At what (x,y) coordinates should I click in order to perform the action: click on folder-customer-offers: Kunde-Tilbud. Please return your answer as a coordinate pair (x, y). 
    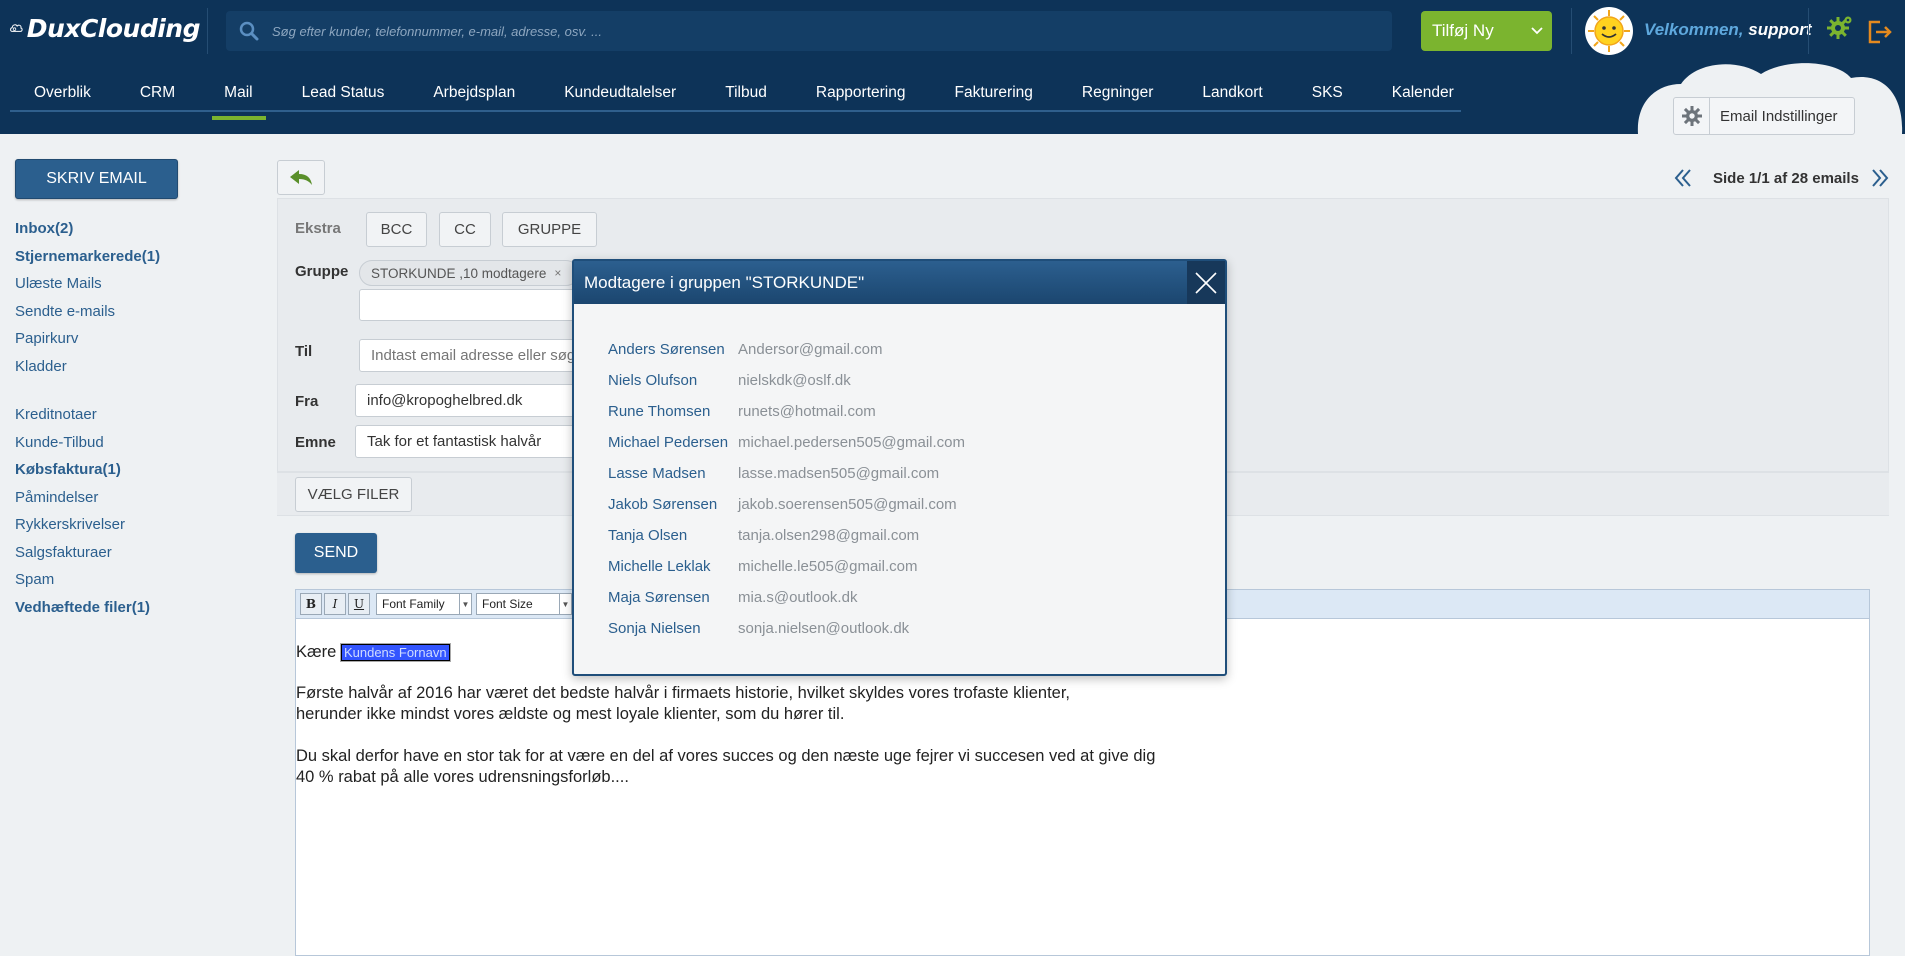
    Looking at the image, I should click on (87, 448).